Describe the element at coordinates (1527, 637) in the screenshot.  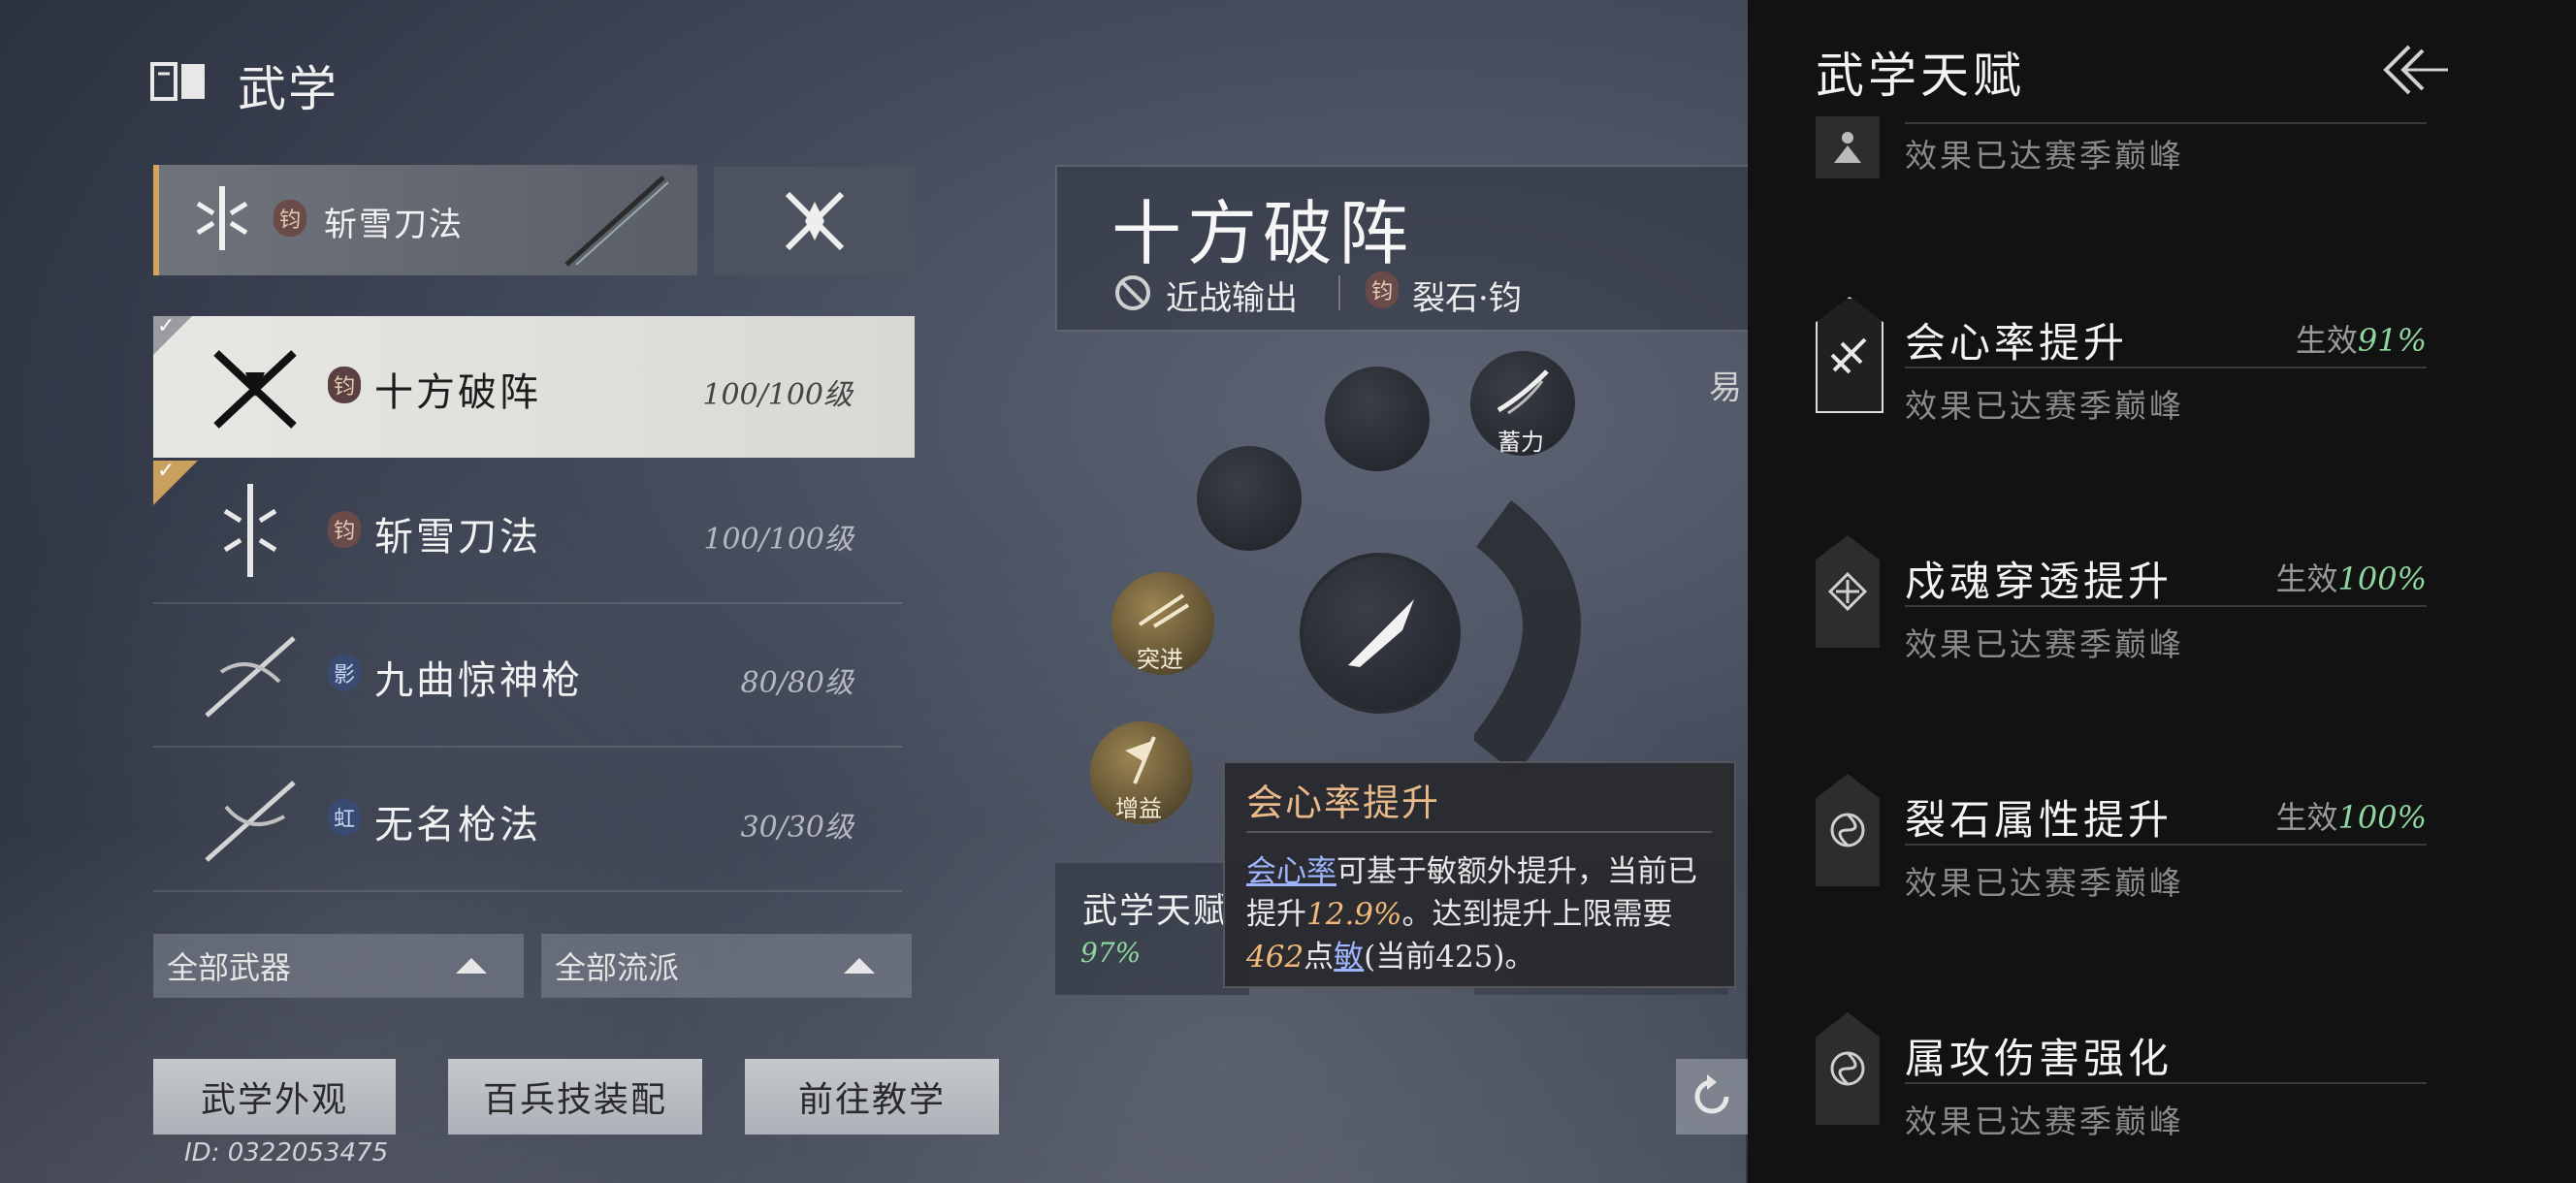
I see `wheel-arc` at that location.